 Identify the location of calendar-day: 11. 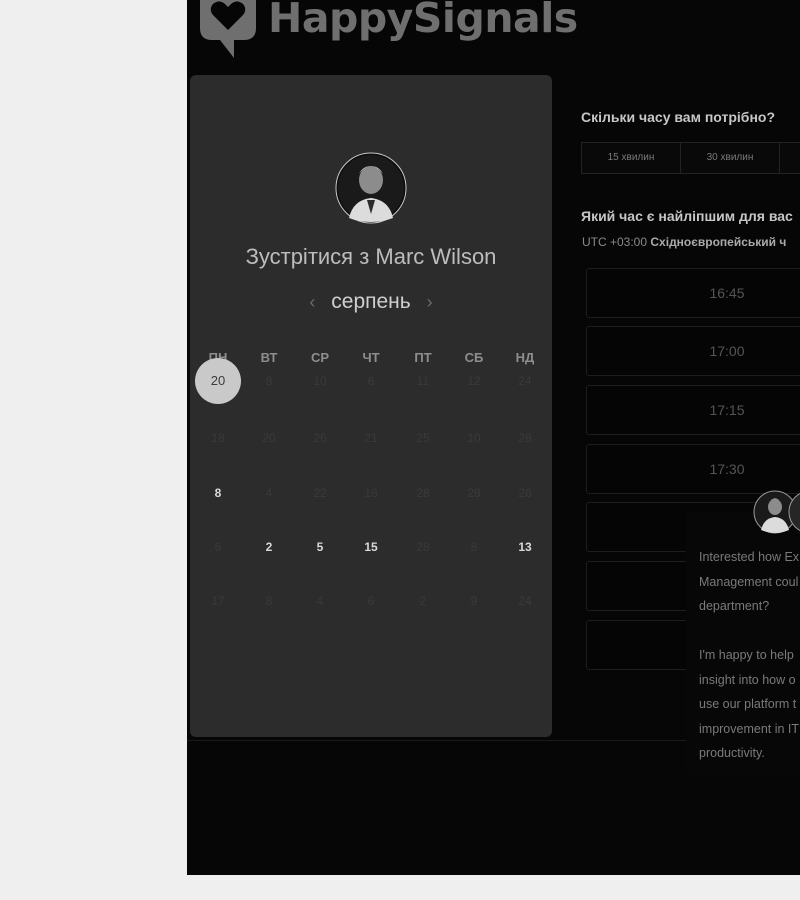
(423, 381).